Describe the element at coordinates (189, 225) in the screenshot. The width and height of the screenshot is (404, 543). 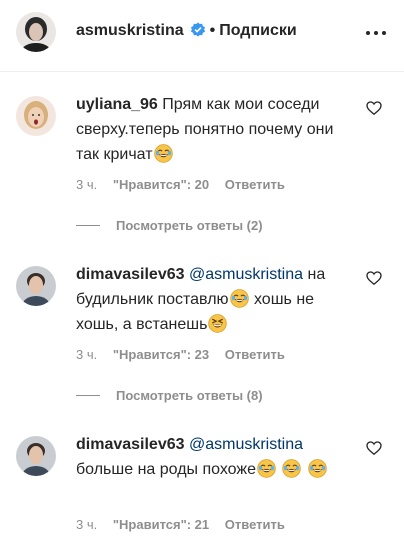
I see `view-replies-label: Посмотреть ответы (2)` at that location.